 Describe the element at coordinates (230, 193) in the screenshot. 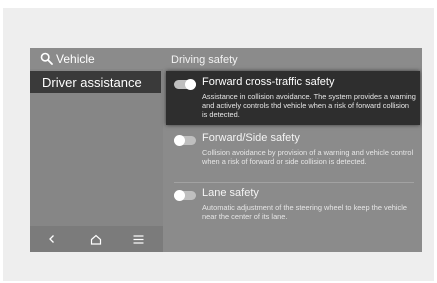

I see `setting-title: Lane safety` at that location.